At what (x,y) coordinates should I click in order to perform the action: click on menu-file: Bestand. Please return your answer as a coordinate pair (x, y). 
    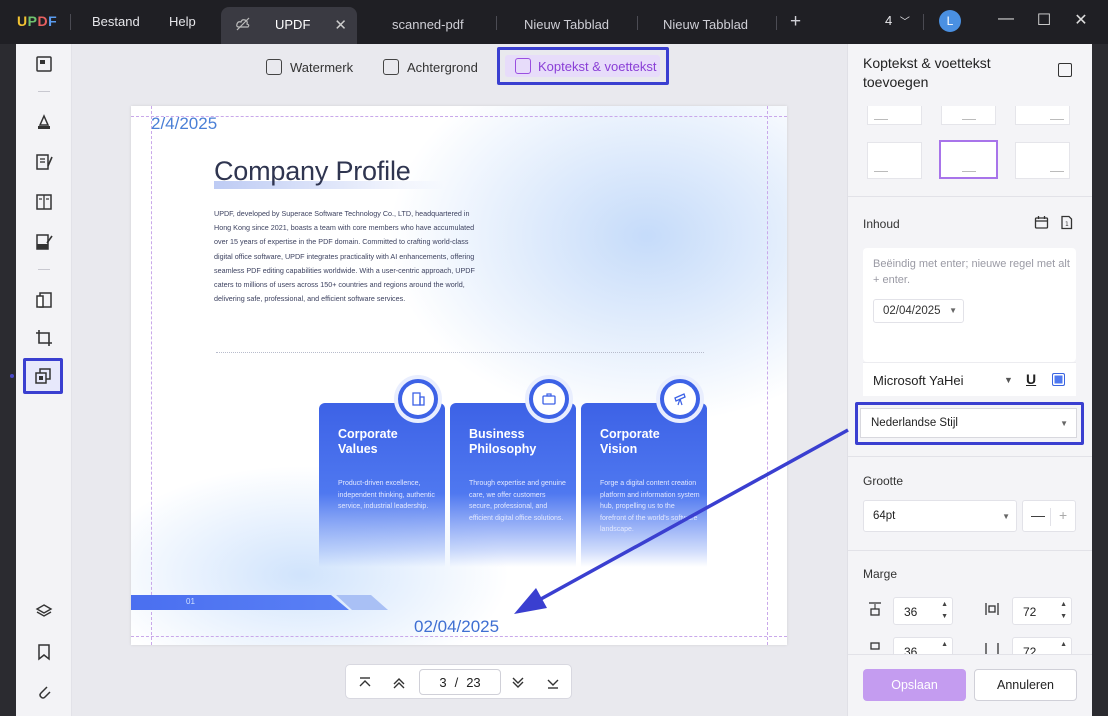
    Looking at the image, I should click on (116, 21).